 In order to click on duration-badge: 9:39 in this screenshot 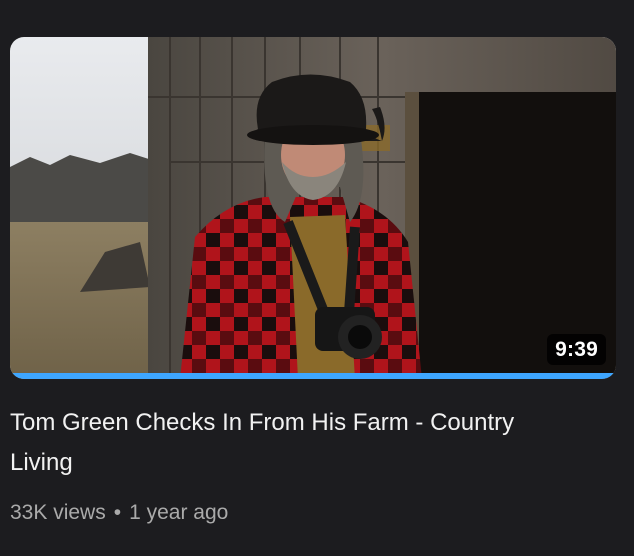, I will do `click(576, 349)`.